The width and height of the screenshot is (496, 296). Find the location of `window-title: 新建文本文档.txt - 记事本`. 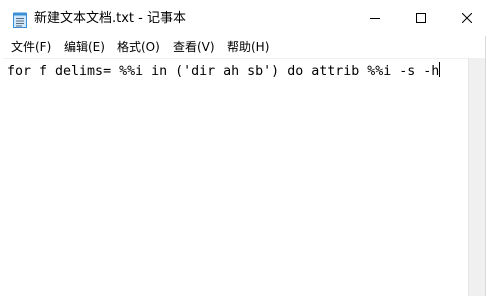

window-title: 新建文本文档.txt - 记事本 is located at coordinates (110, 18).